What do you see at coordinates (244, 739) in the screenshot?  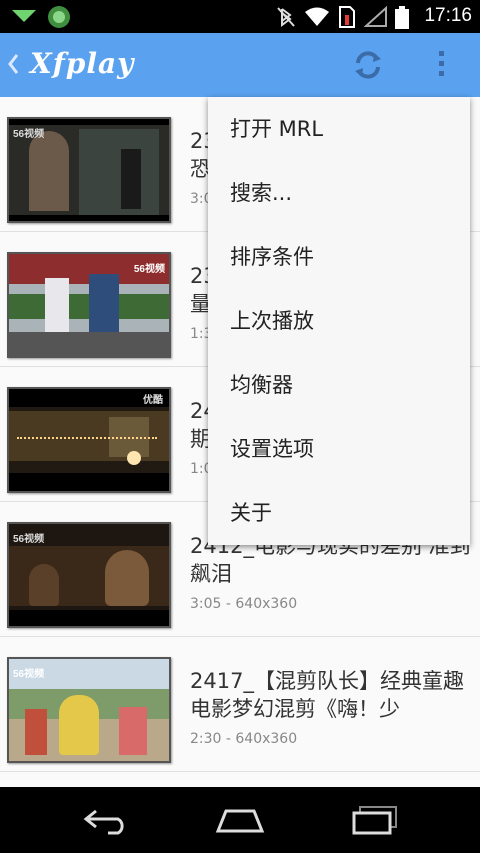 I see `video-meta: 2:30 - 640x360` at bounding box center [244, 739].